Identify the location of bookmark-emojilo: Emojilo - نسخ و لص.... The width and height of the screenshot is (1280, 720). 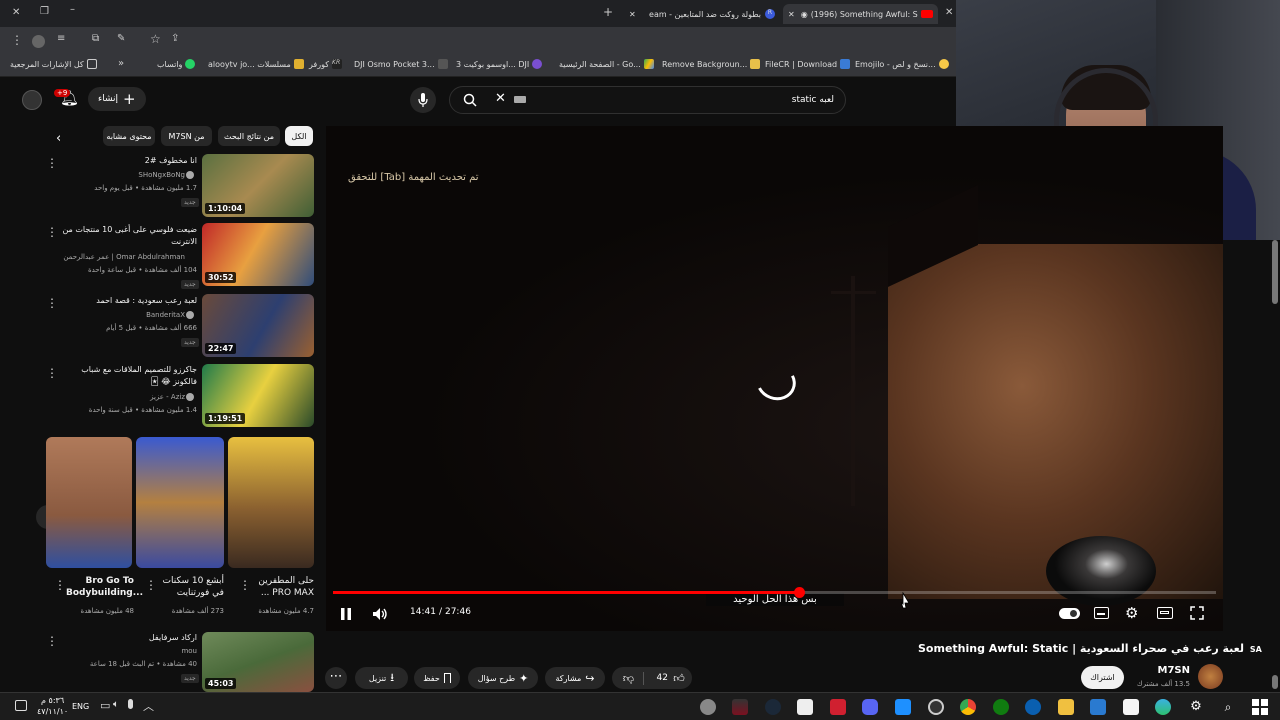
(902, 64).